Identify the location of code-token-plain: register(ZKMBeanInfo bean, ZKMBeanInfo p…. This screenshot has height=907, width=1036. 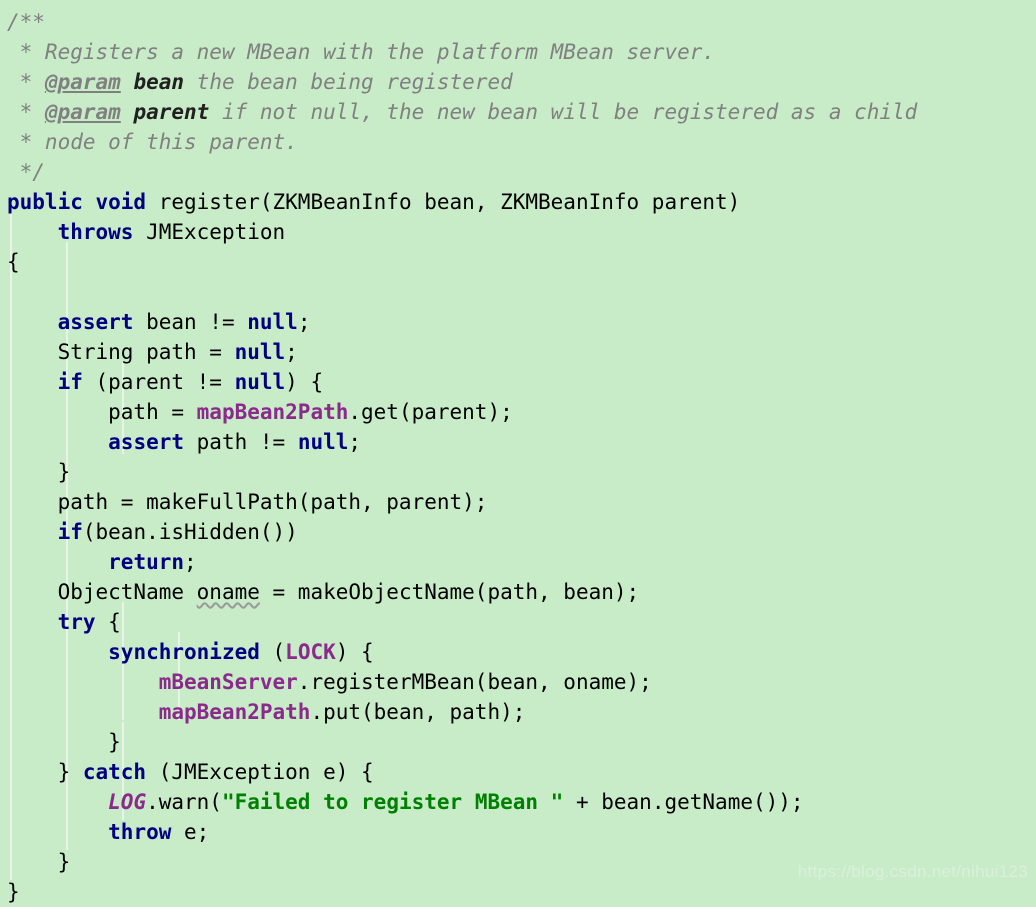
(443, 202).